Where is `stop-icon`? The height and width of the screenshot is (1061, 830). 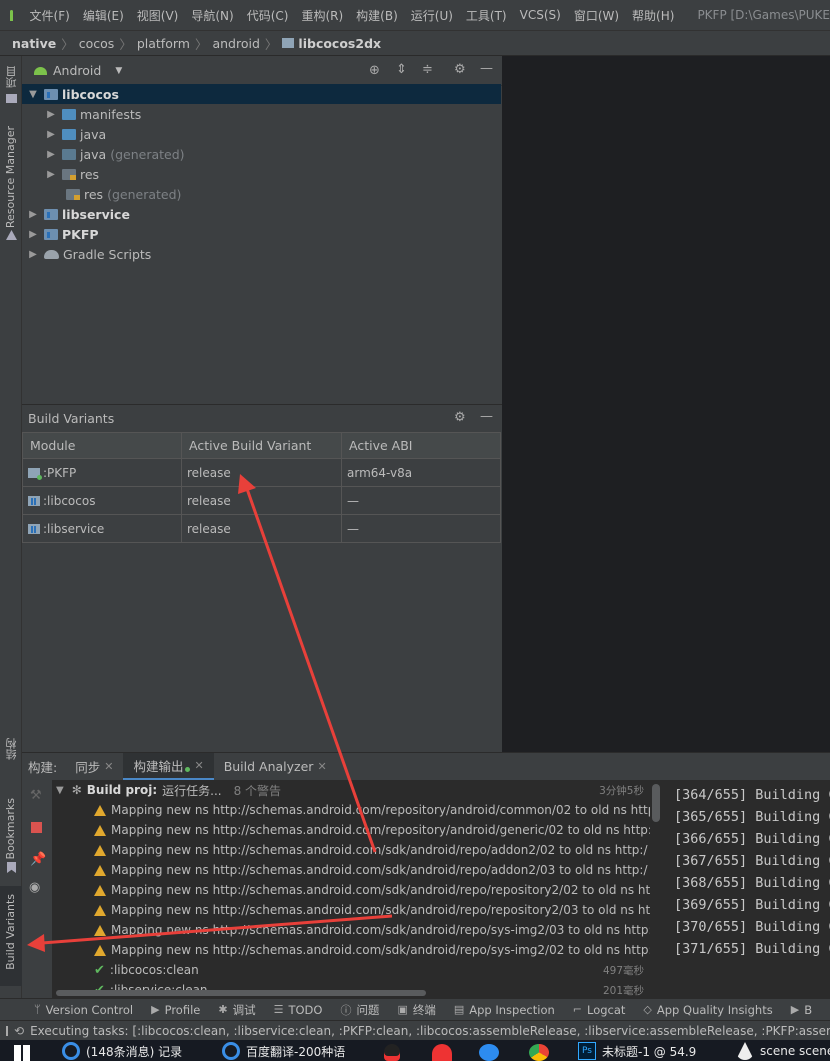 stop-icon is located at coordinates (36, 827).